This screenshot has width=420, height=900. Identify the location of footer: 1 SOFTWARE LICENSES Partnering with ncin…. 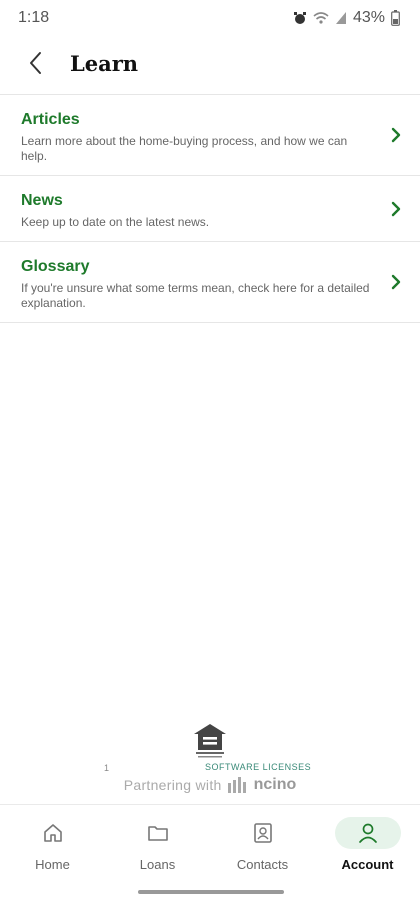
(210, 758).